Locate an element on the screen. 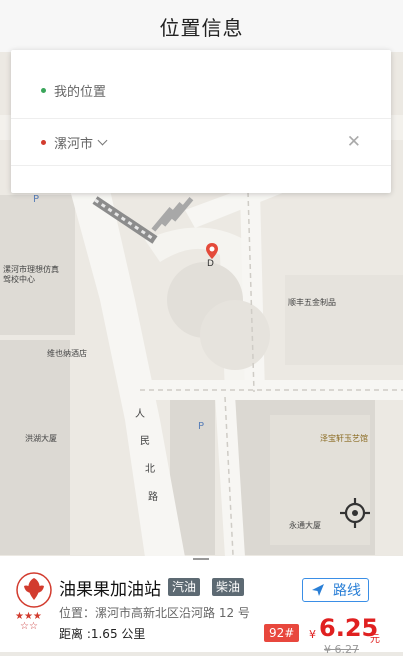 The width and height of the screenshot is (403, 656). locate-me-button is located at coordinates (355, 513).